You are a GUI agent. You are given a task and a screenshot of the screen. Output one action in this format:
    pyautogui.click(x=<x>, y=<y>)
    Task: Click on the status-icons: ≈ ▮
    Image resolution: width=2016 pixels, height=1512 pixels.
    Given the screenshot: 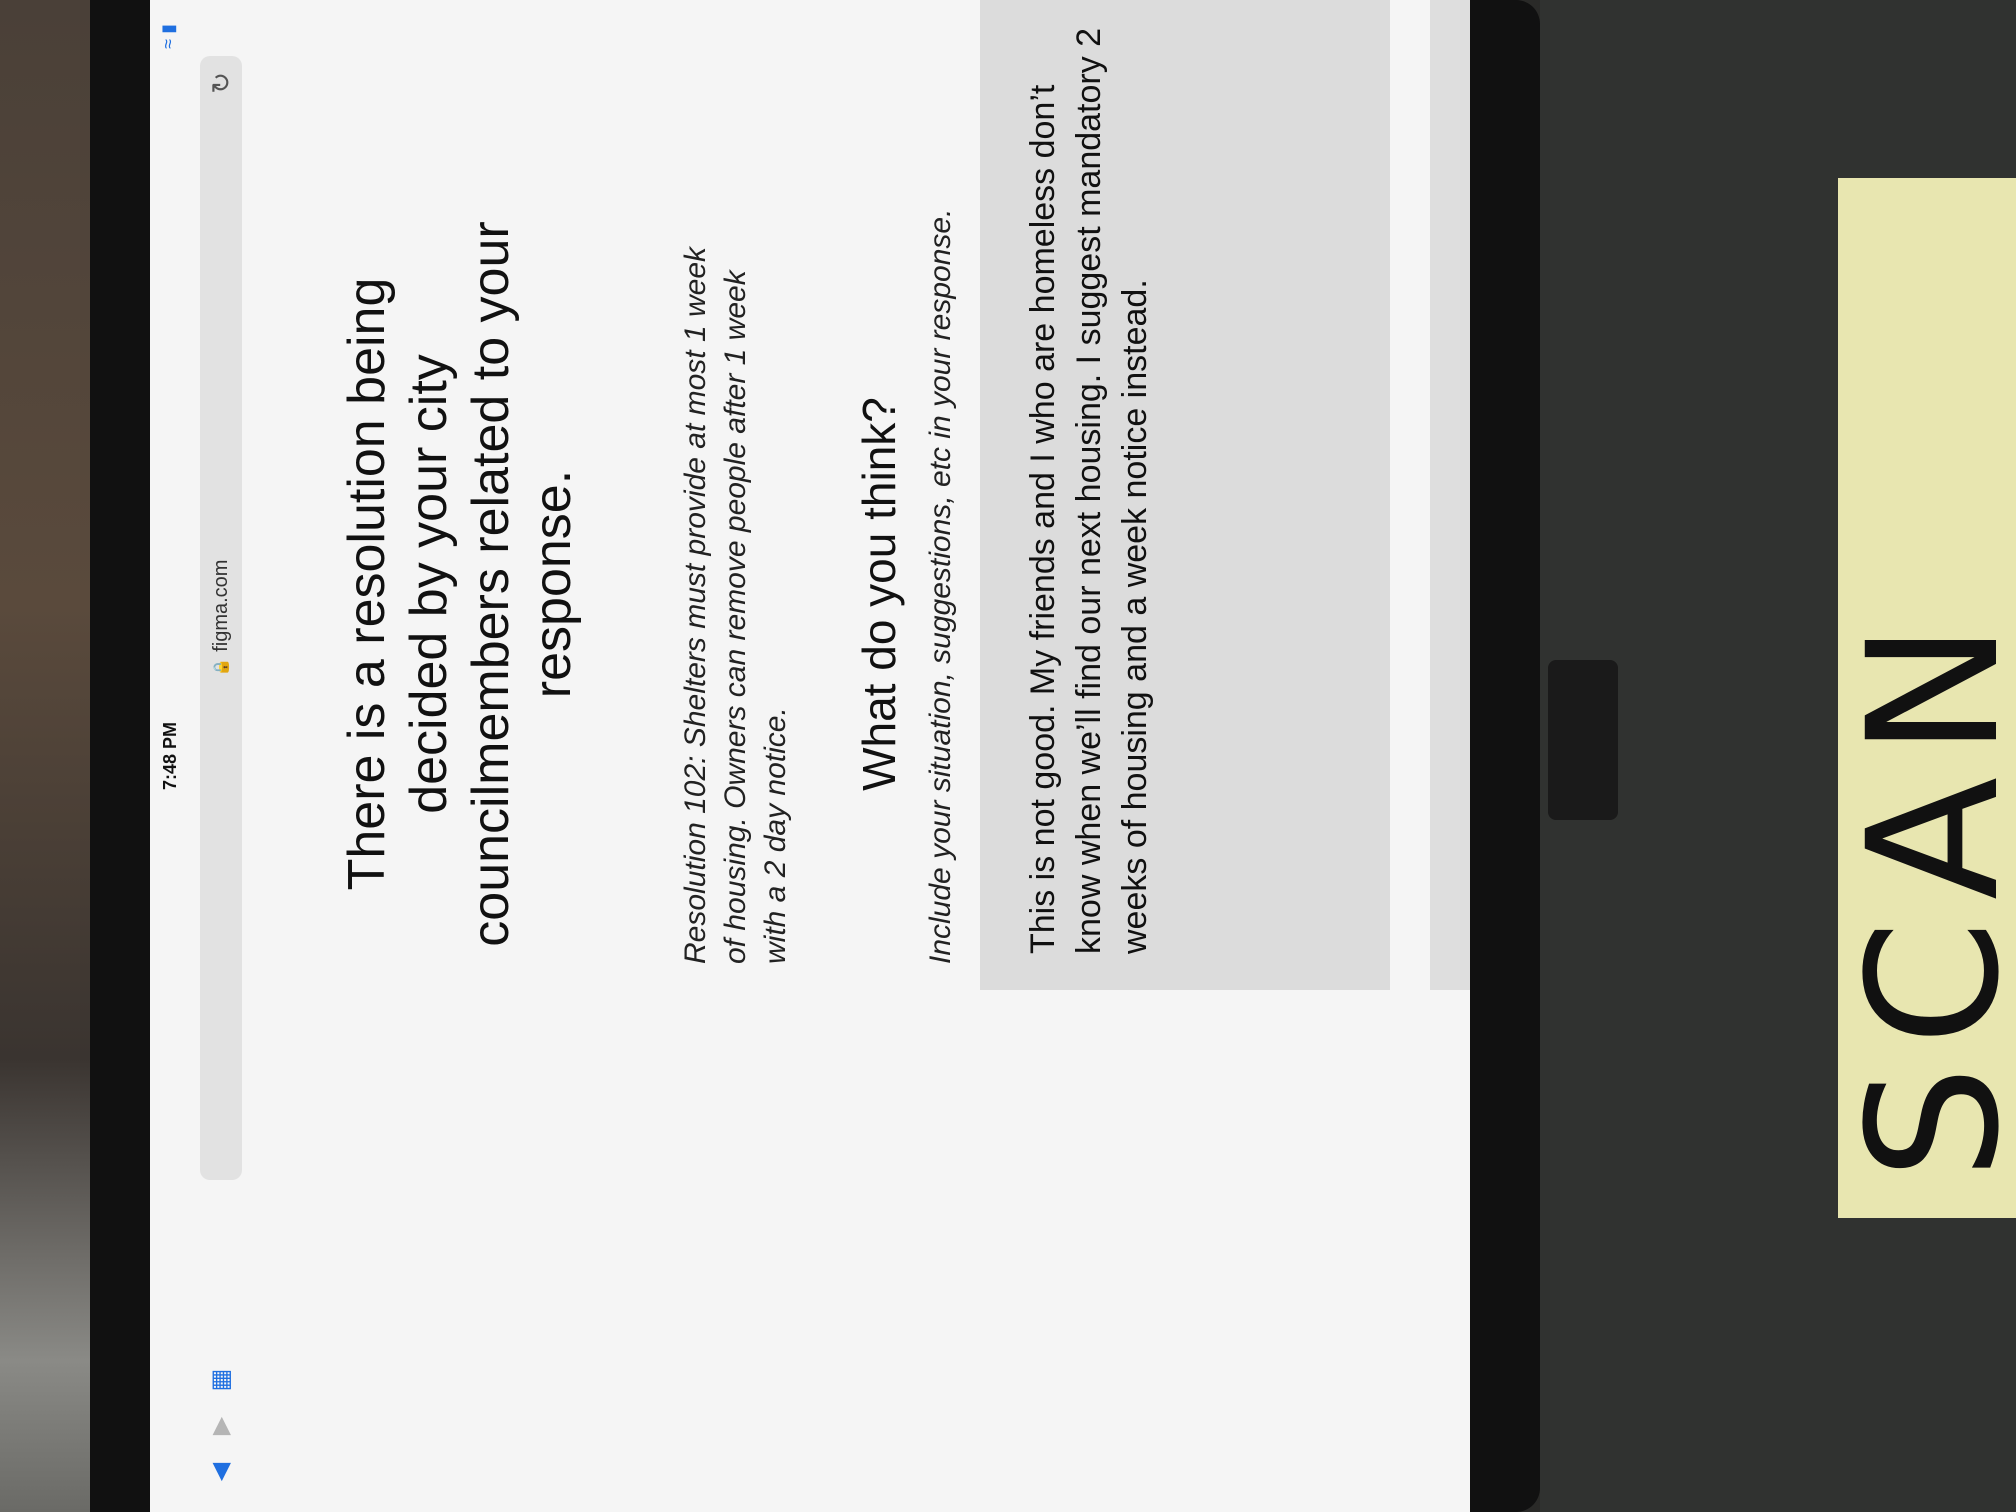 What is the action you would take?
    pyautogui.click(x=168, y=36)
    